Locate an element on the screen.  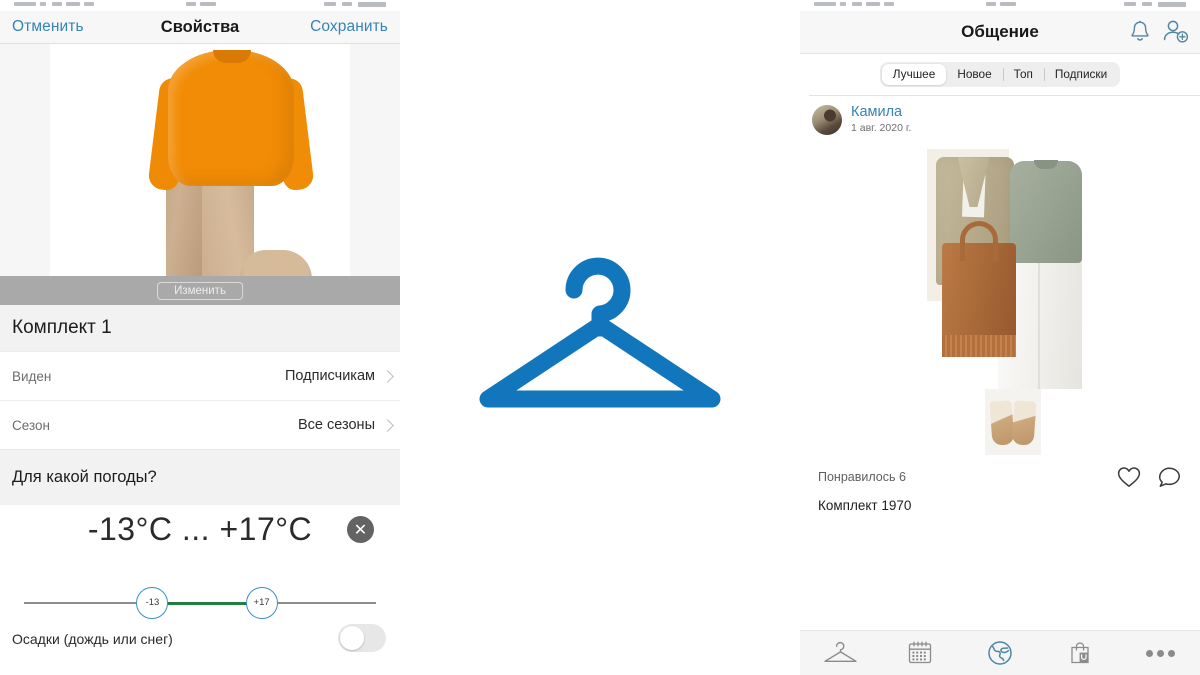
bottom-tabbar is located at coordinates (1000, 652).